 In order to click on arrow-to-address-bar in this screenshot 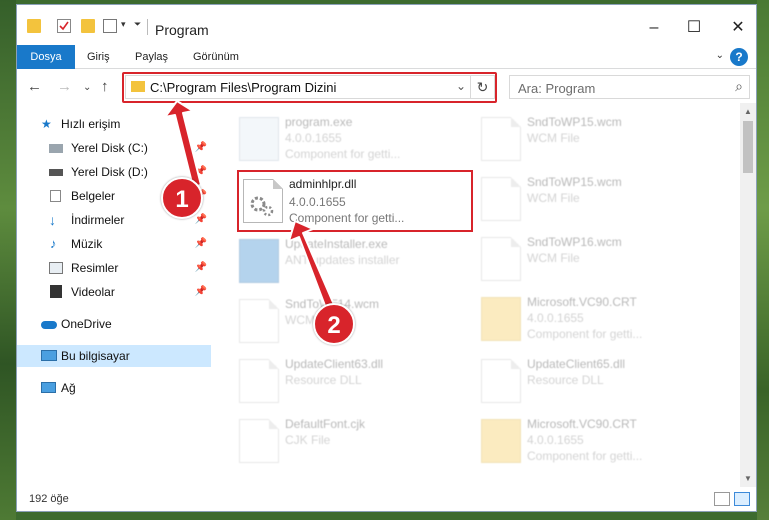, I will do `click(183, 144)`.